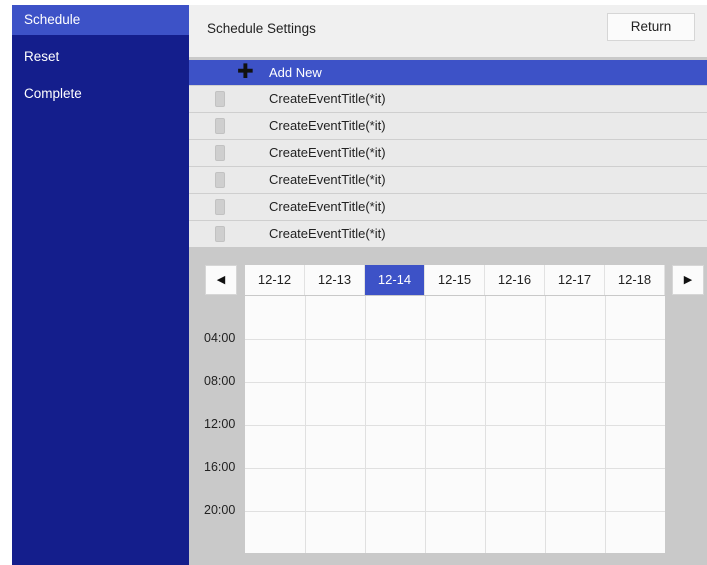  Describe the element at coordinates (651, 27) in the screenshot. I see `return-button: Return` at that location.